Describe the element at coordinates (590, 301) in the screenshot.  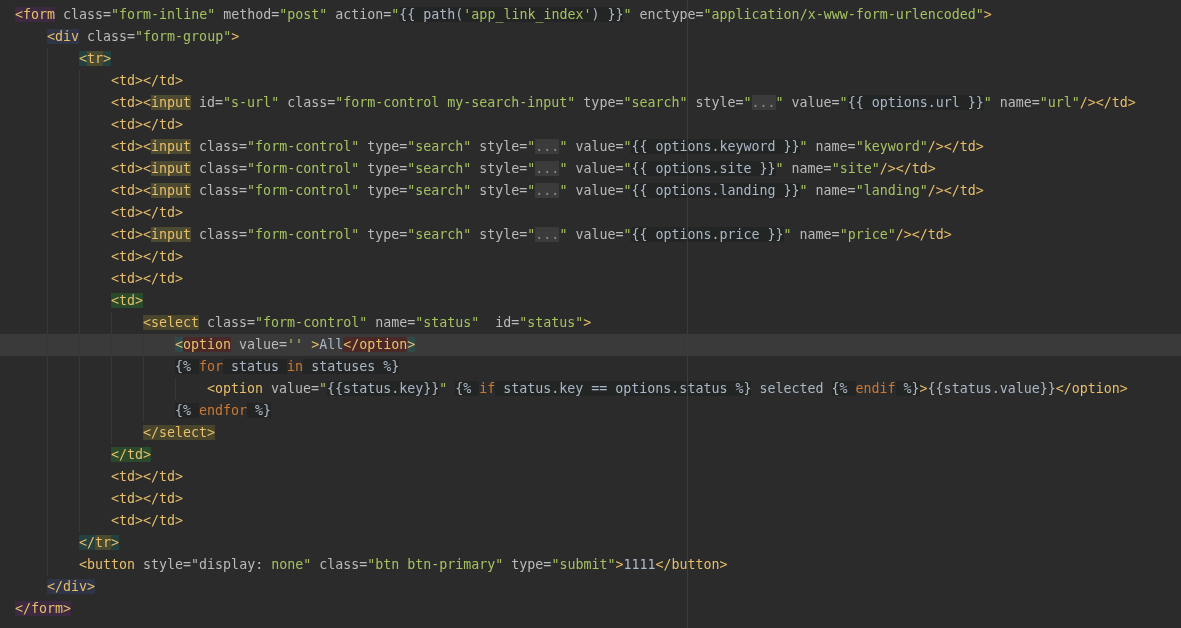
I see `code-line: <td>` at that location.